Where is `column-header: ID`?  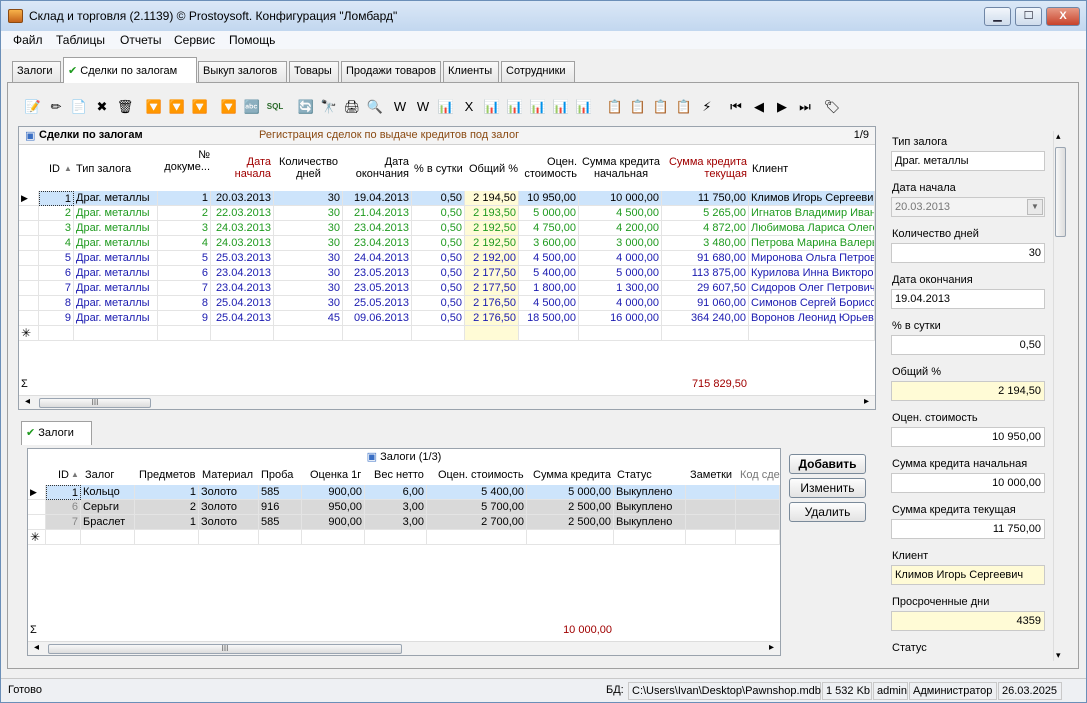 column-header: ID is located at coordinates (63, 475).